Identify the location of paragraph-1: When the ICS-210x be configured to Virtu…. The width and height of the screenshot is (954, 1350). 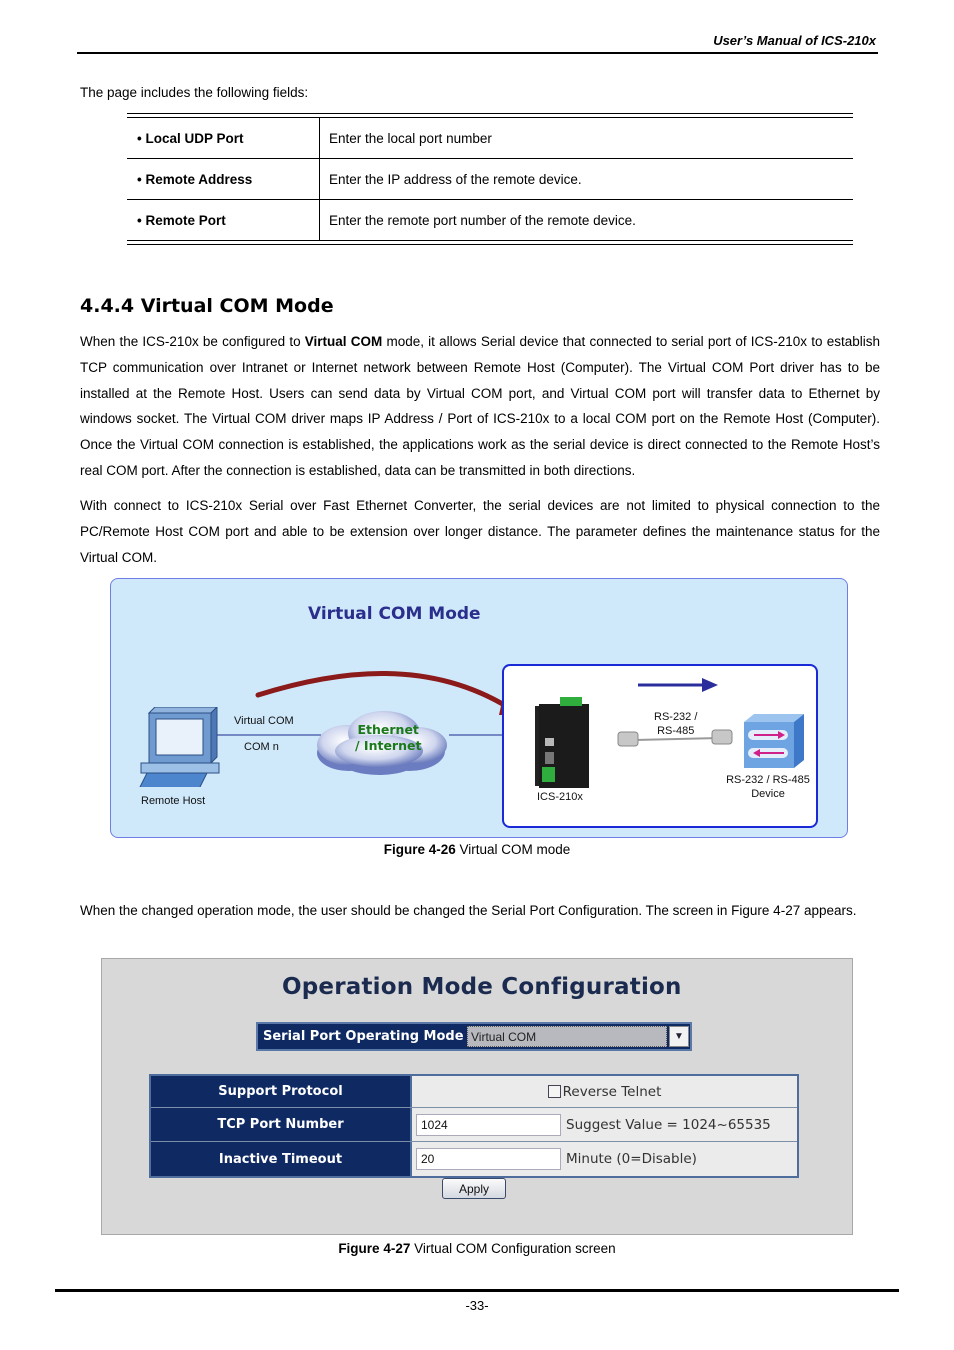
(480, 406).